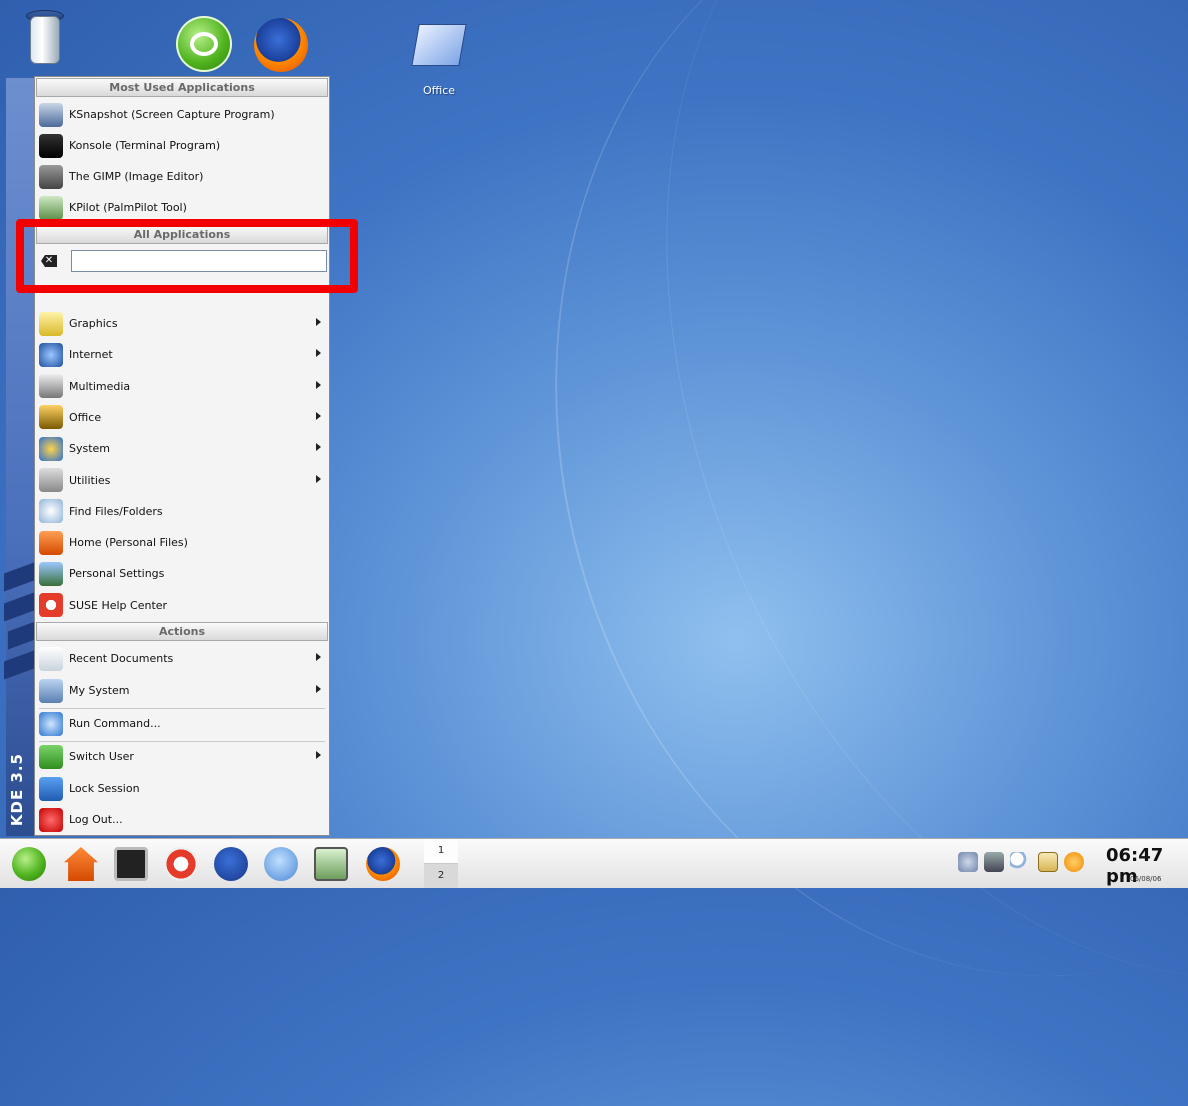 This screenshot has width=1188, height=1106. Describe the element at coordinates (101, 756) in the screenshot. I see `menu-item-label: Switch User` at that location.